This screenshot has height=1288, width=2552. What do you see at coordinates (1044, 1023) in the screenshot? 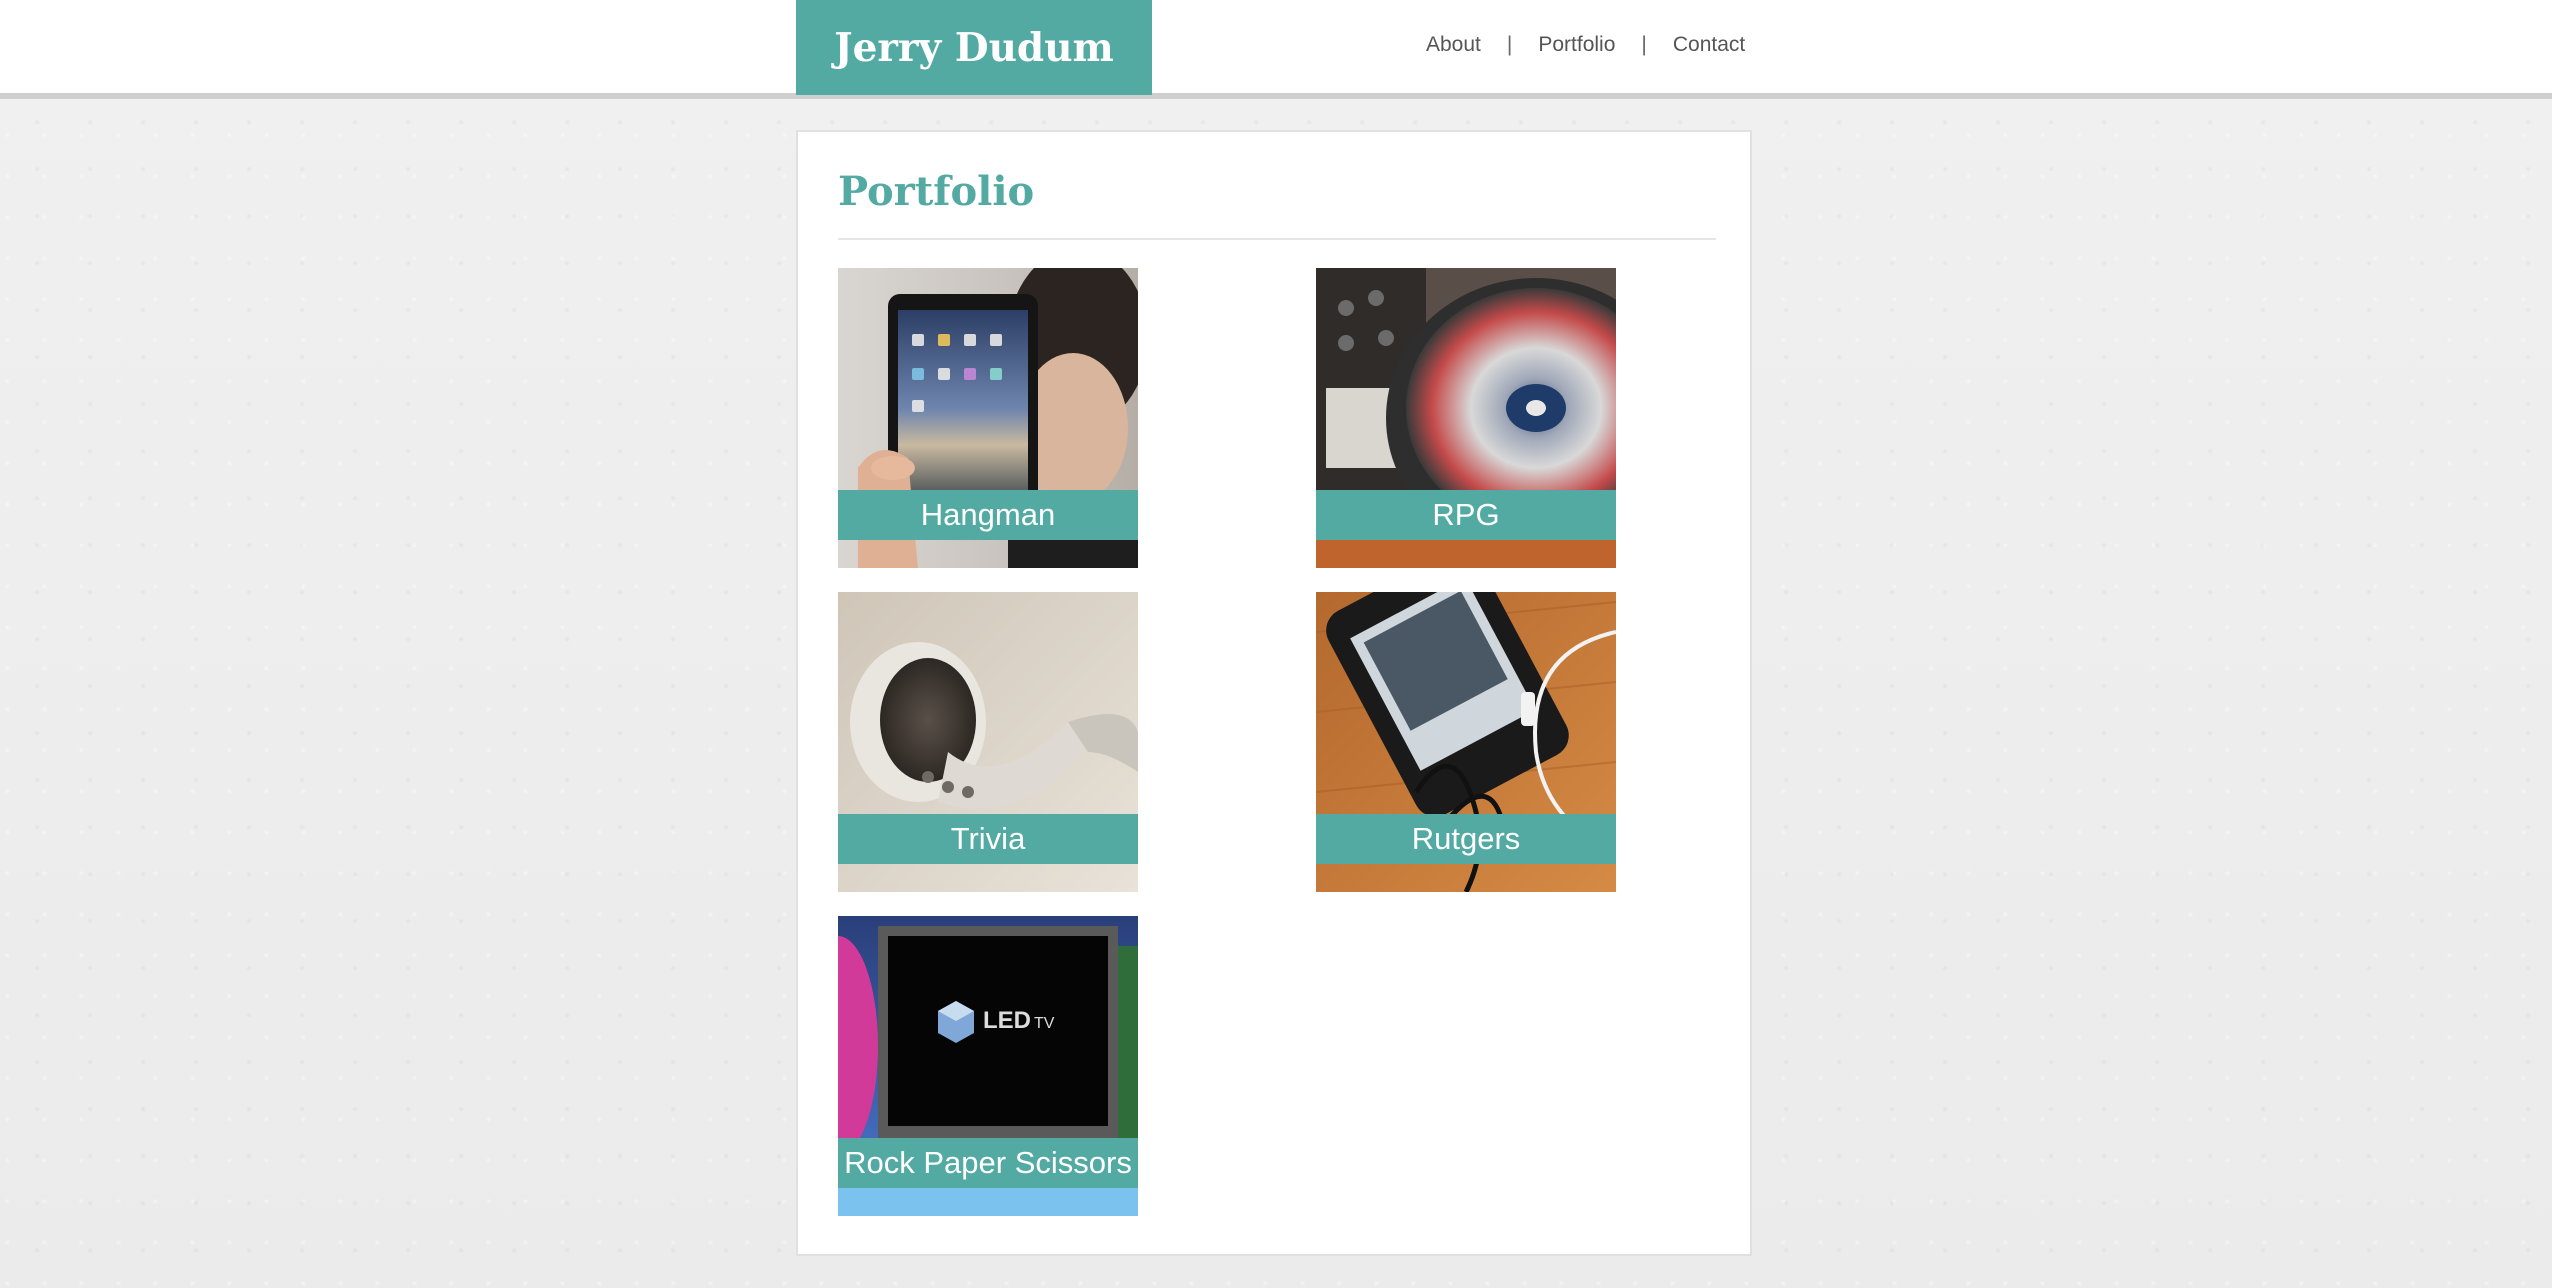
I see `svg-text: TV` at bounding box center [1044, 1023].